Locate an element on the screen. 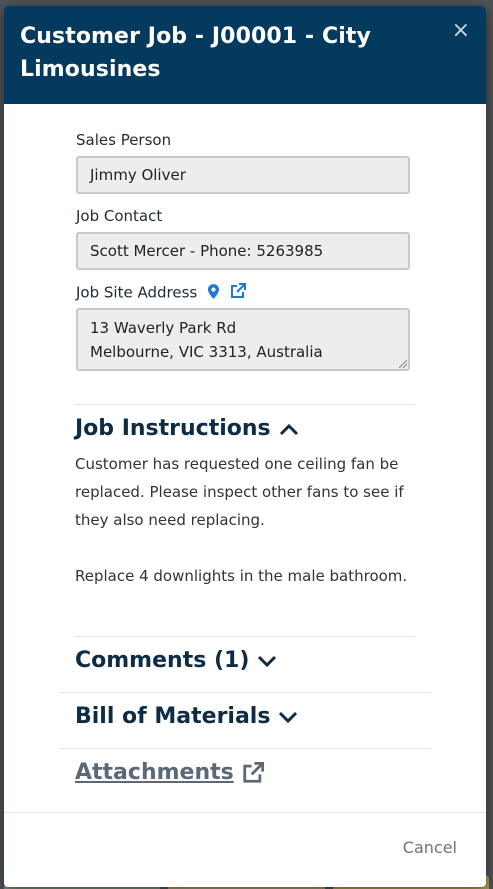  sales-person-field: Jimmy Oliver is located at coordinates (243, 175).